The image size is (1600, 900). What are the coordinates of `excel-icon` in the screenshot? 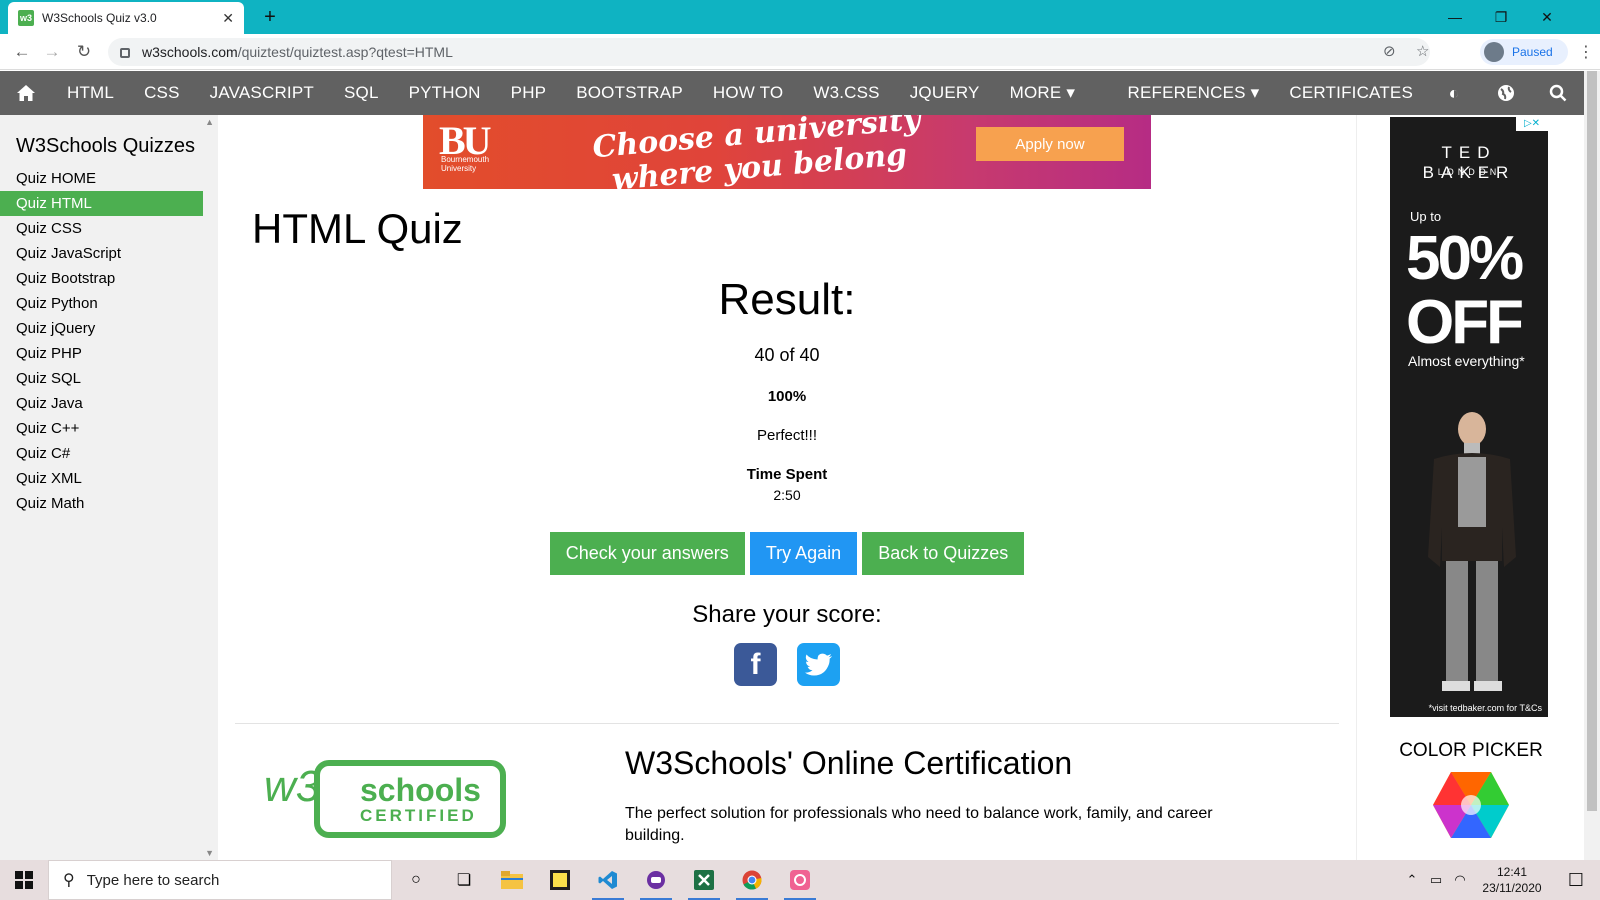 It's located at (704, 880).